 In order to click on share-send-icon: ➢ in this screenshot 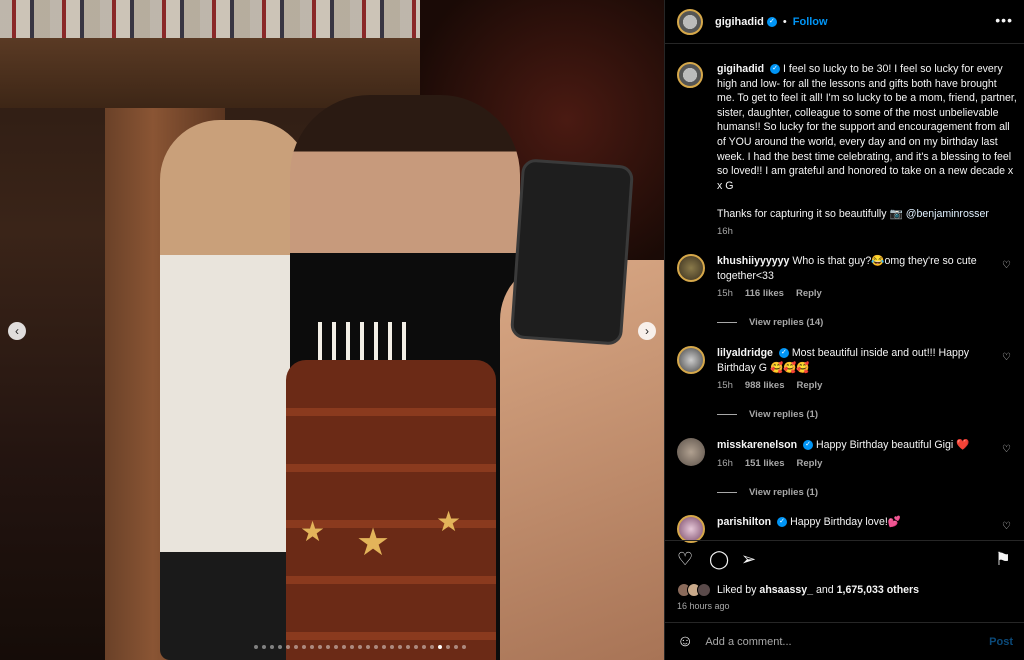, I will do `click(748, 559)`.